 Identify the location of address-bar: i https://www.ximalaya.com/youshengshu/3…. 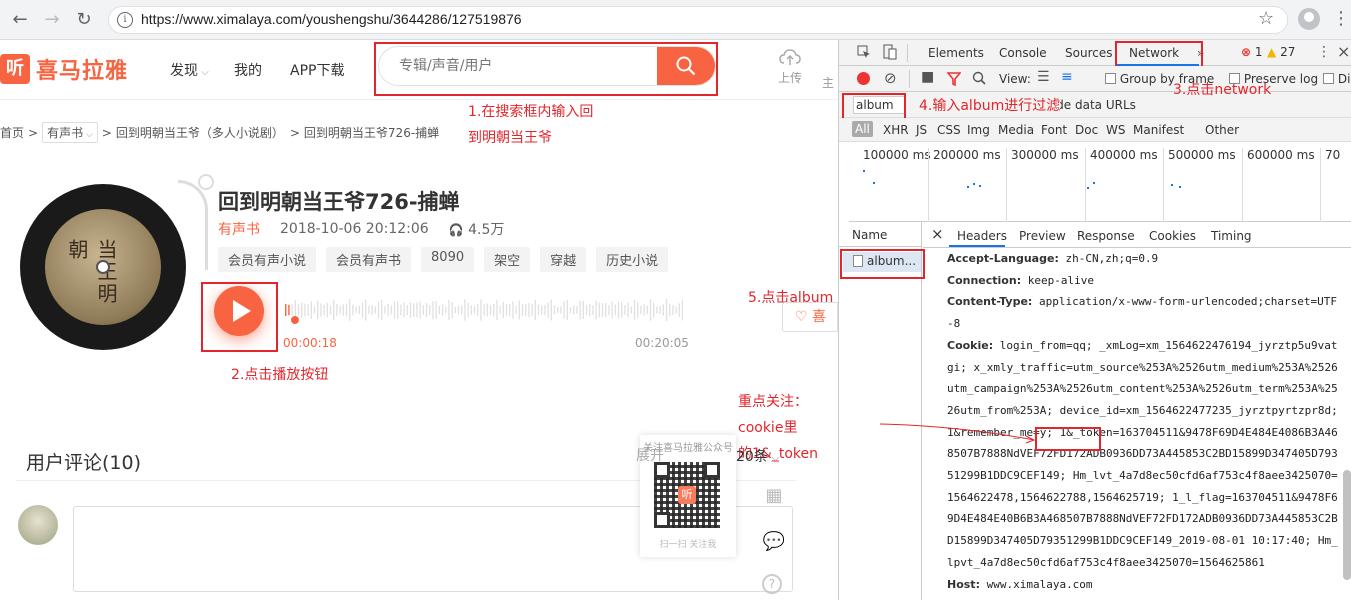
(698, 20).